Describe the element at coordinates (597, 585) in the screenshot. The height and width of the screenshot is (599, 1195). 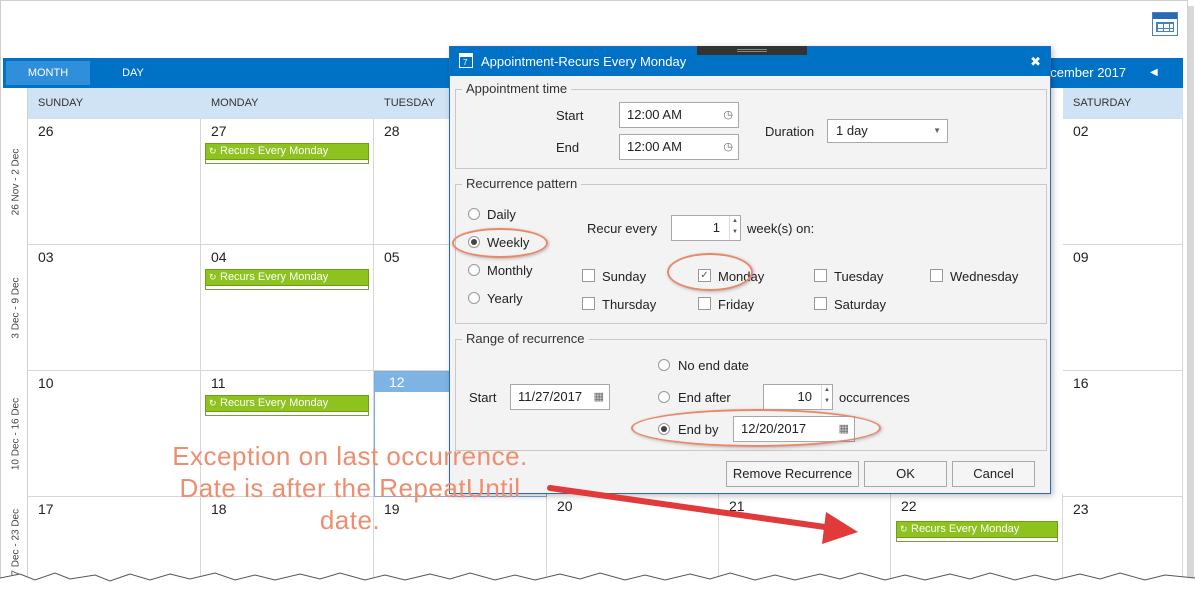
I see `torn-edge` at that location.